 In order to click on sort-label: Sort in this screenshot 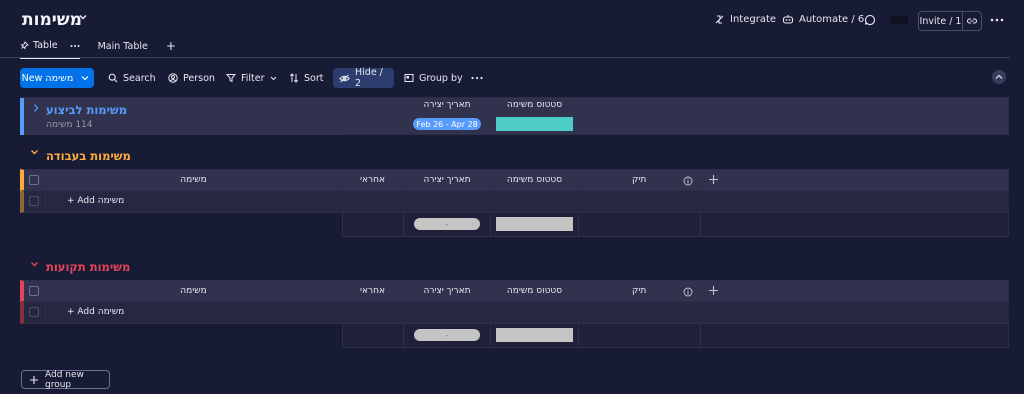, I will do `click(314, 78)`.